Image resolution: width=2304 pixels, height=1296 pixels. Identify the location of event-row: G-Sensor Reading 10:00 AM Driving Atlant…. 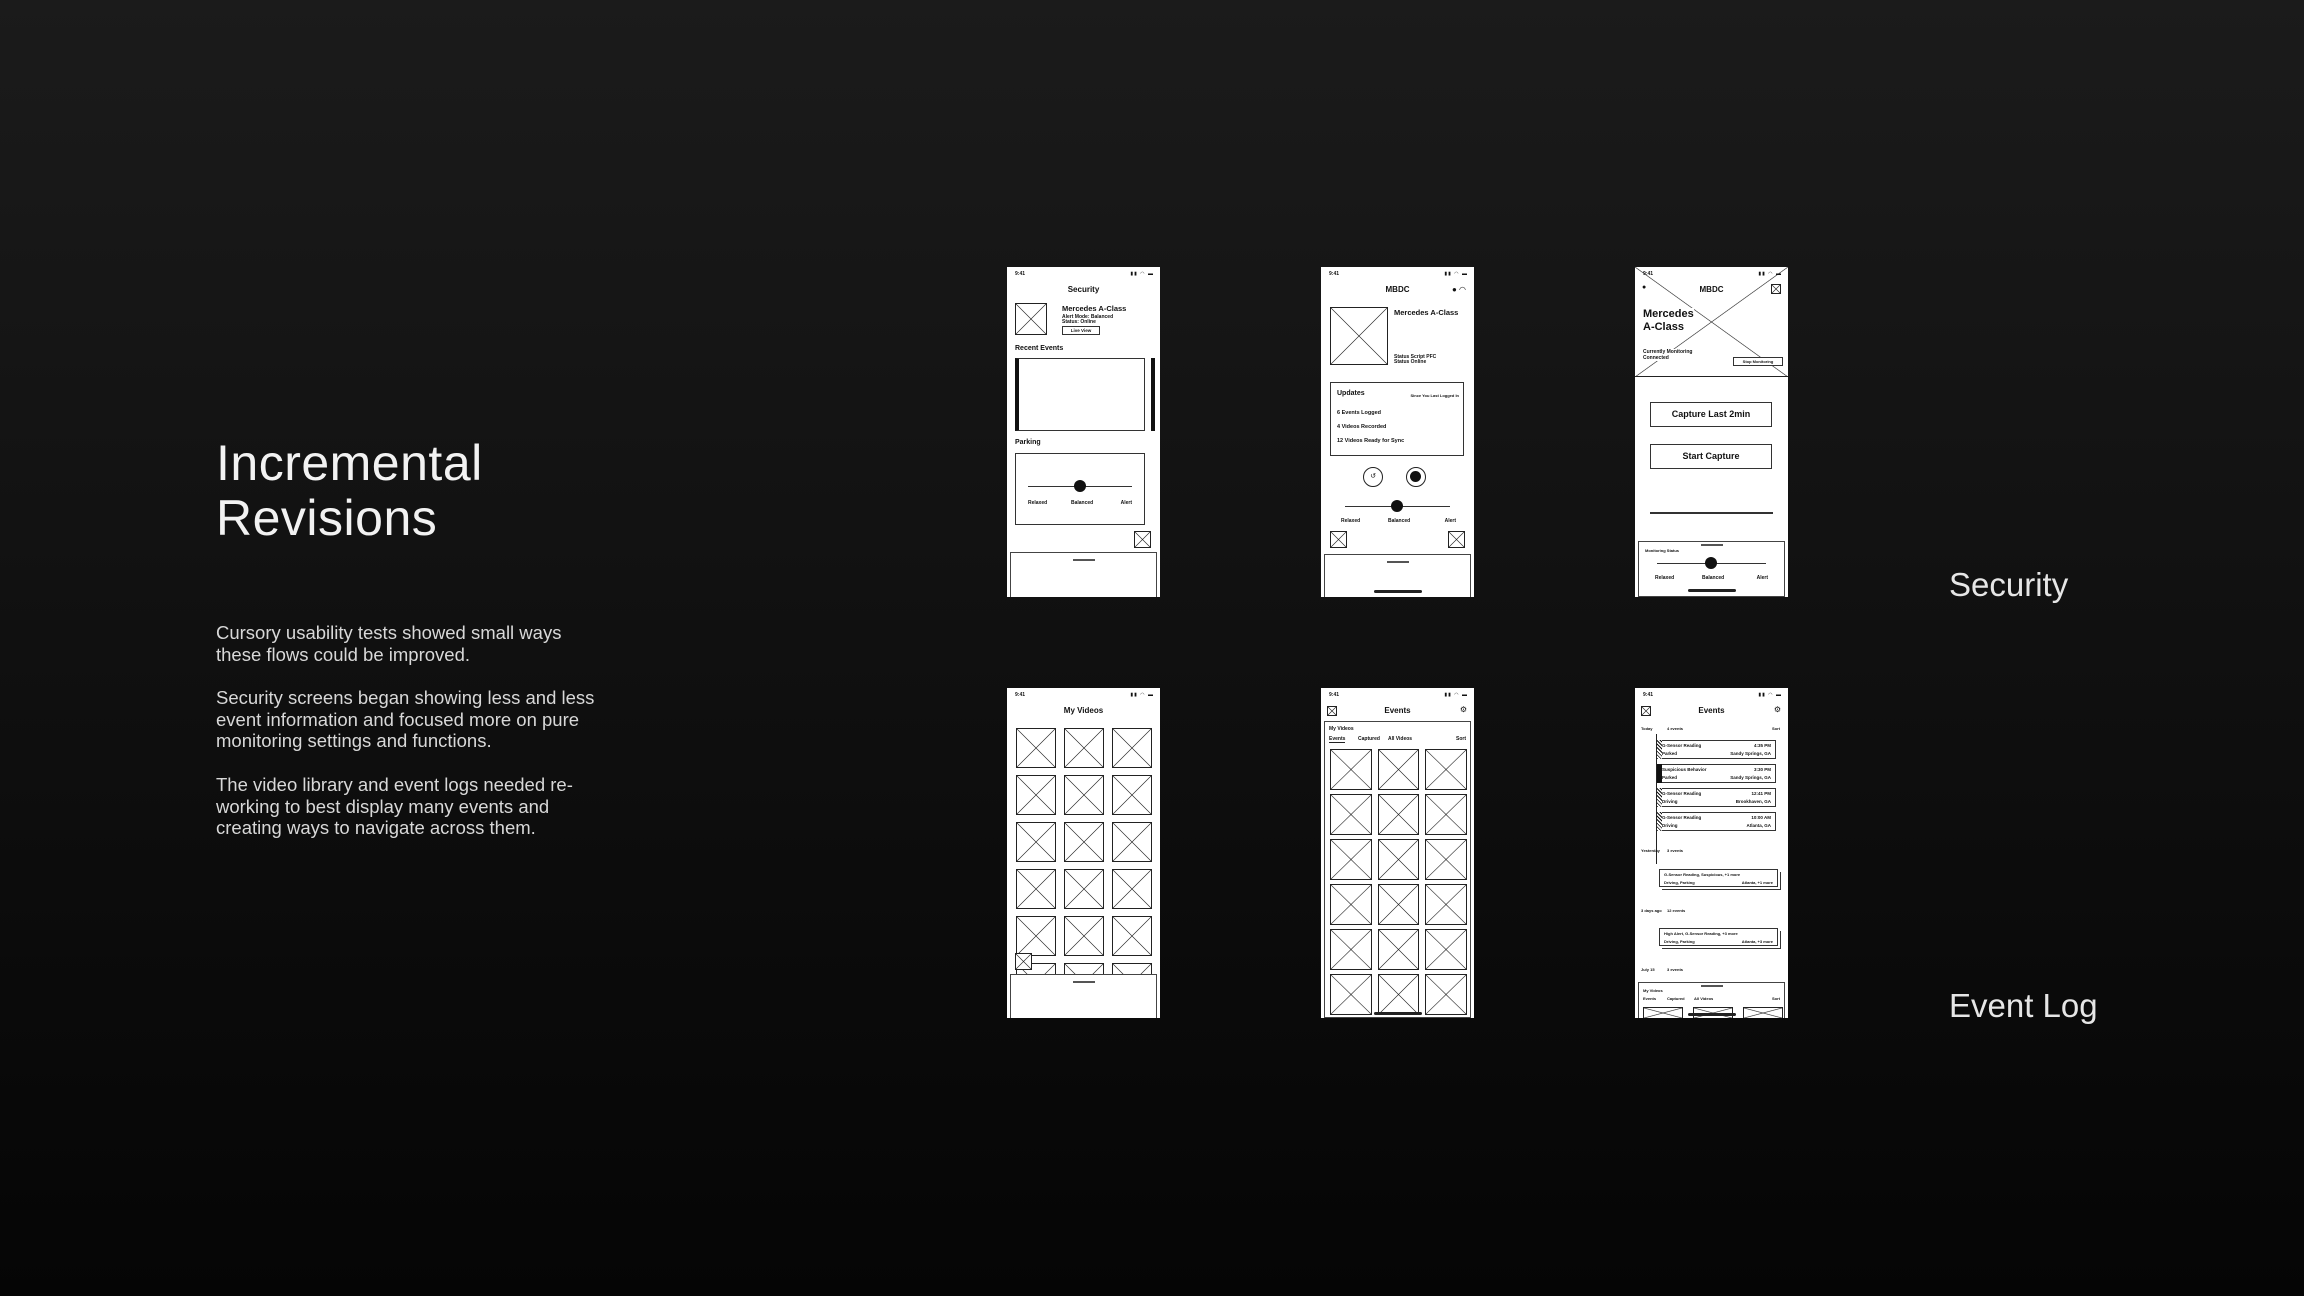
(1716, 821).